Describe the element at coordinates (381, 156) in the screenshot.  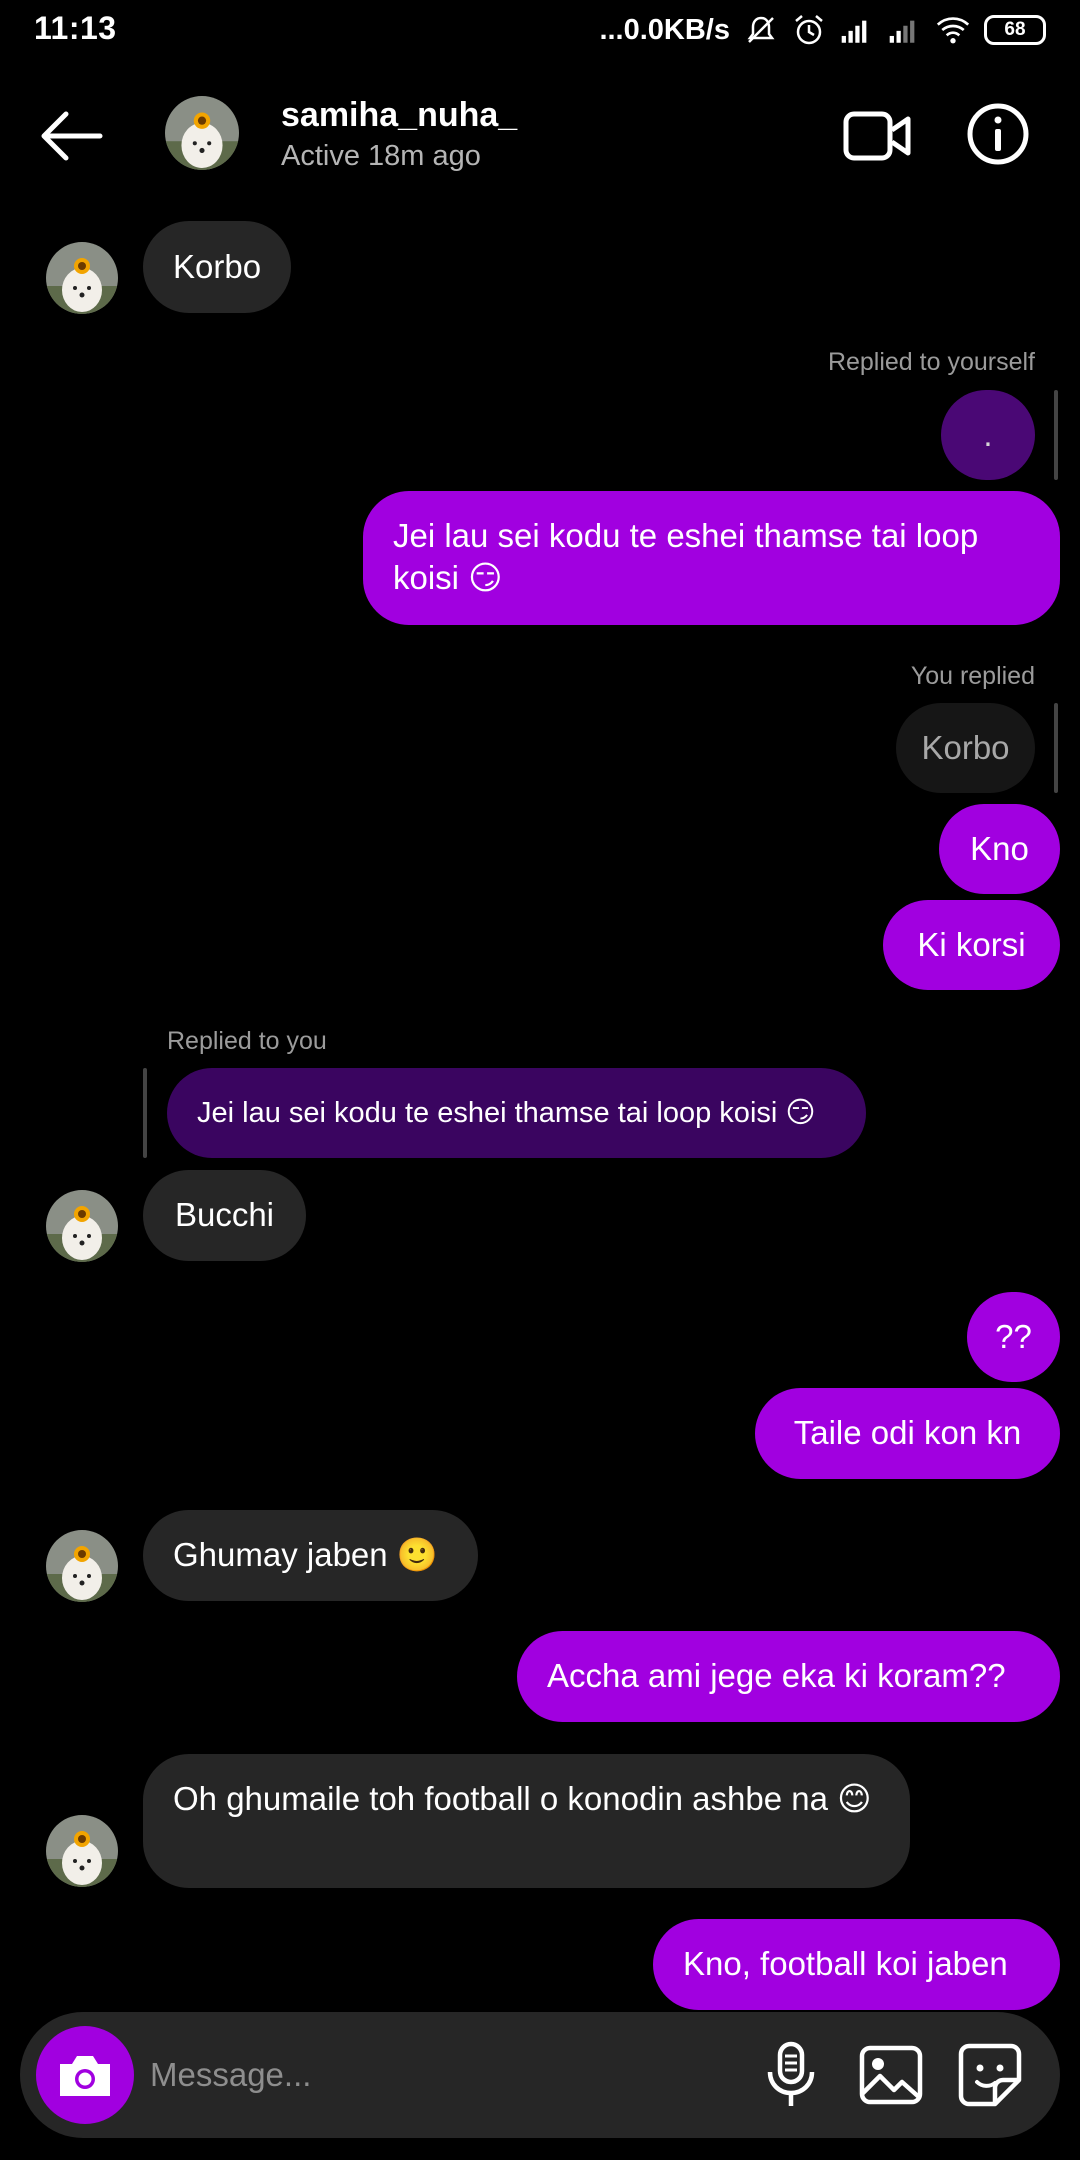
I see `active-status: Active 18m ago` at that location.